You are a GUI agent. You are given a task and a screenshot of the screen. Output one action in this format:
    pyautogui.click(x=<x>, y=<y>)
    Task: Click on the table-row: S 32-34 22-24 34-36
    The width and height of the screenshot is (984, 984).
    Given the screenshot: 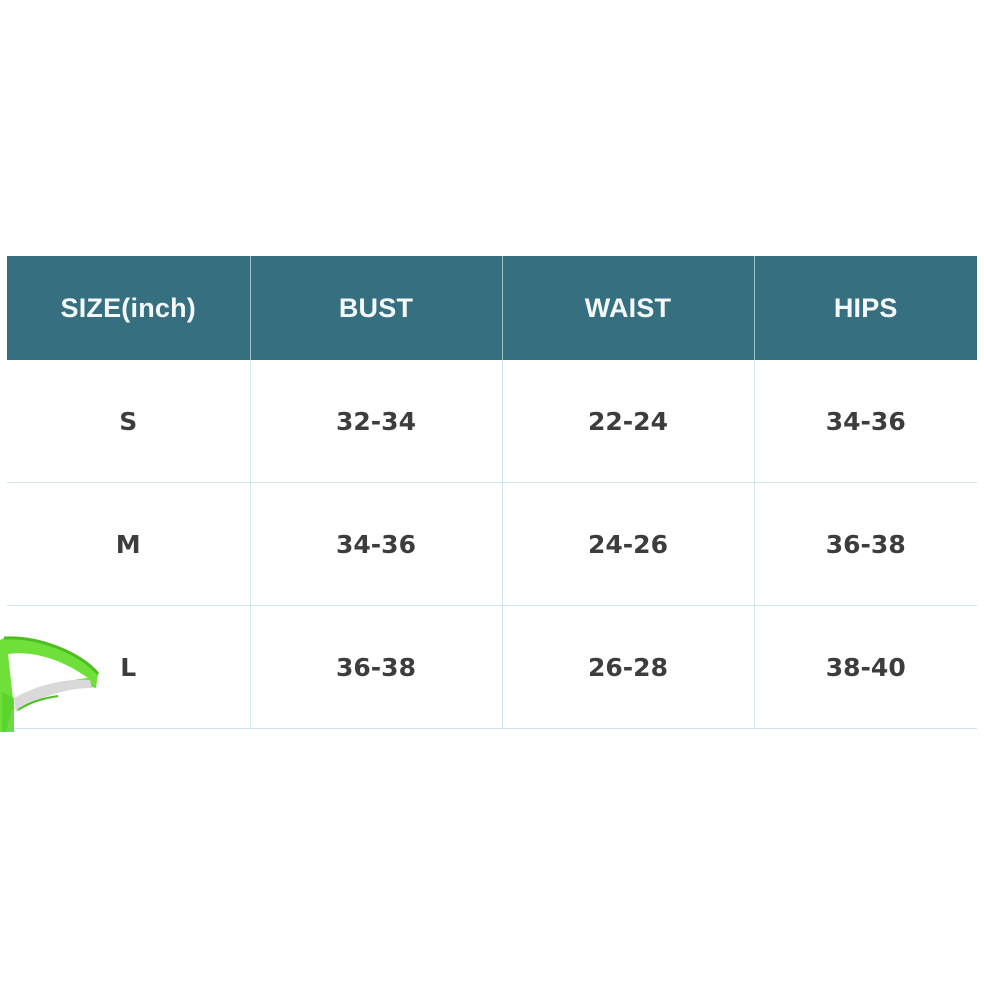 What is the action you would take?
    pyautogui.click(x=492, y=421)
    